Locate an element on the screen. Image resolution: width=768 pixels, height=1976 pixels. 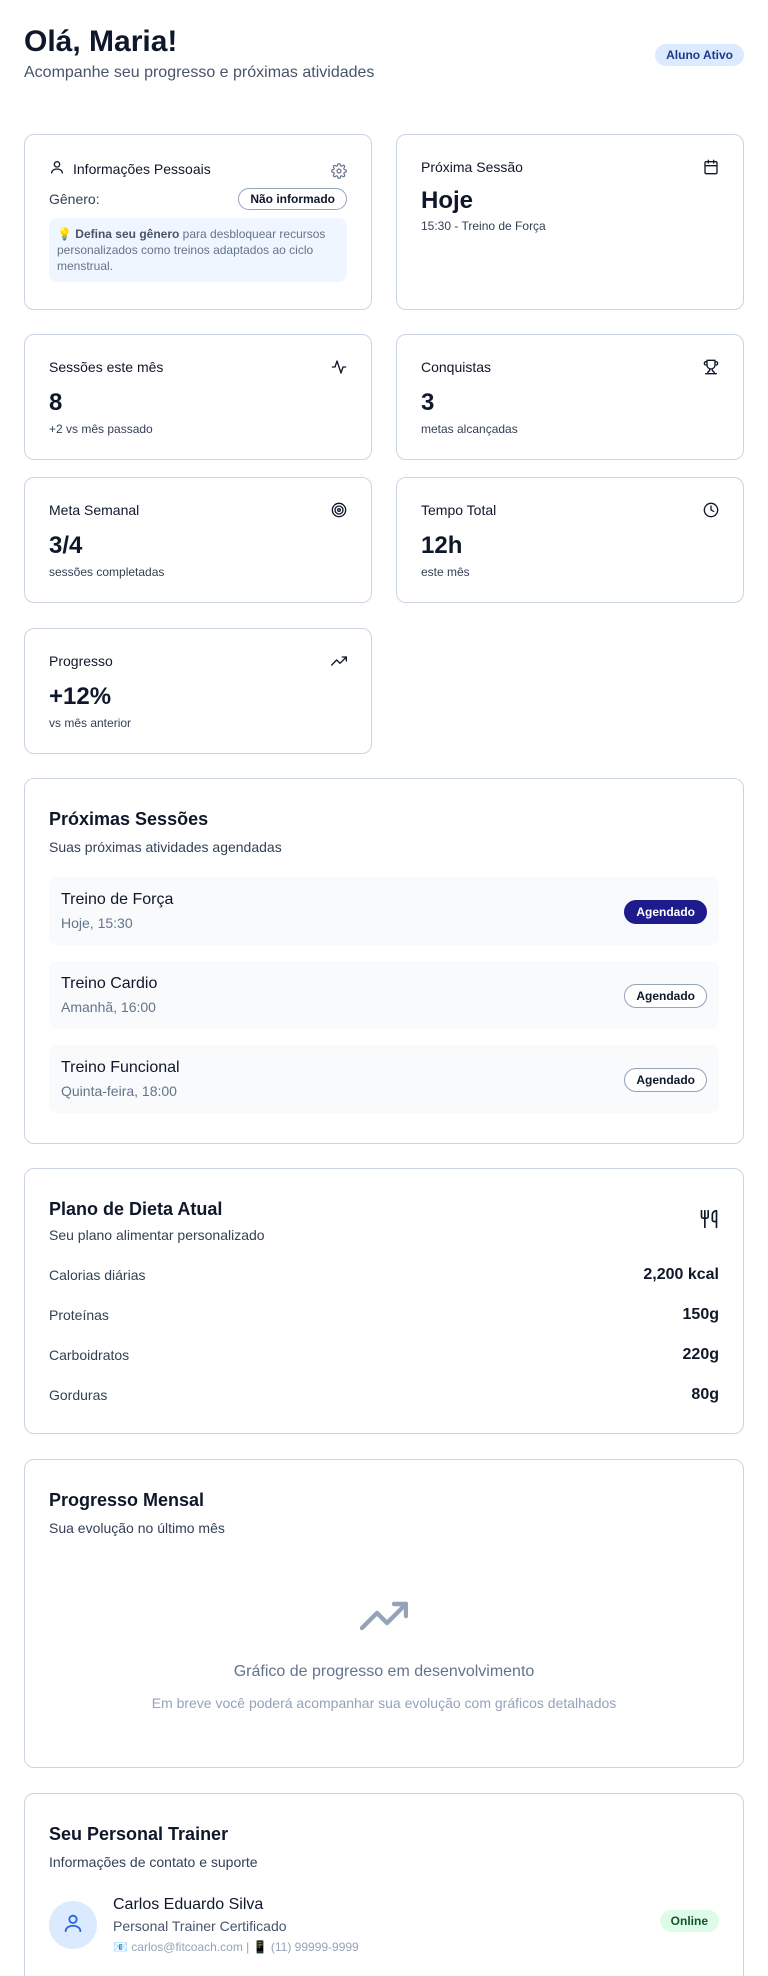
diet-value: 220g is located at coordinates (700, 1354).